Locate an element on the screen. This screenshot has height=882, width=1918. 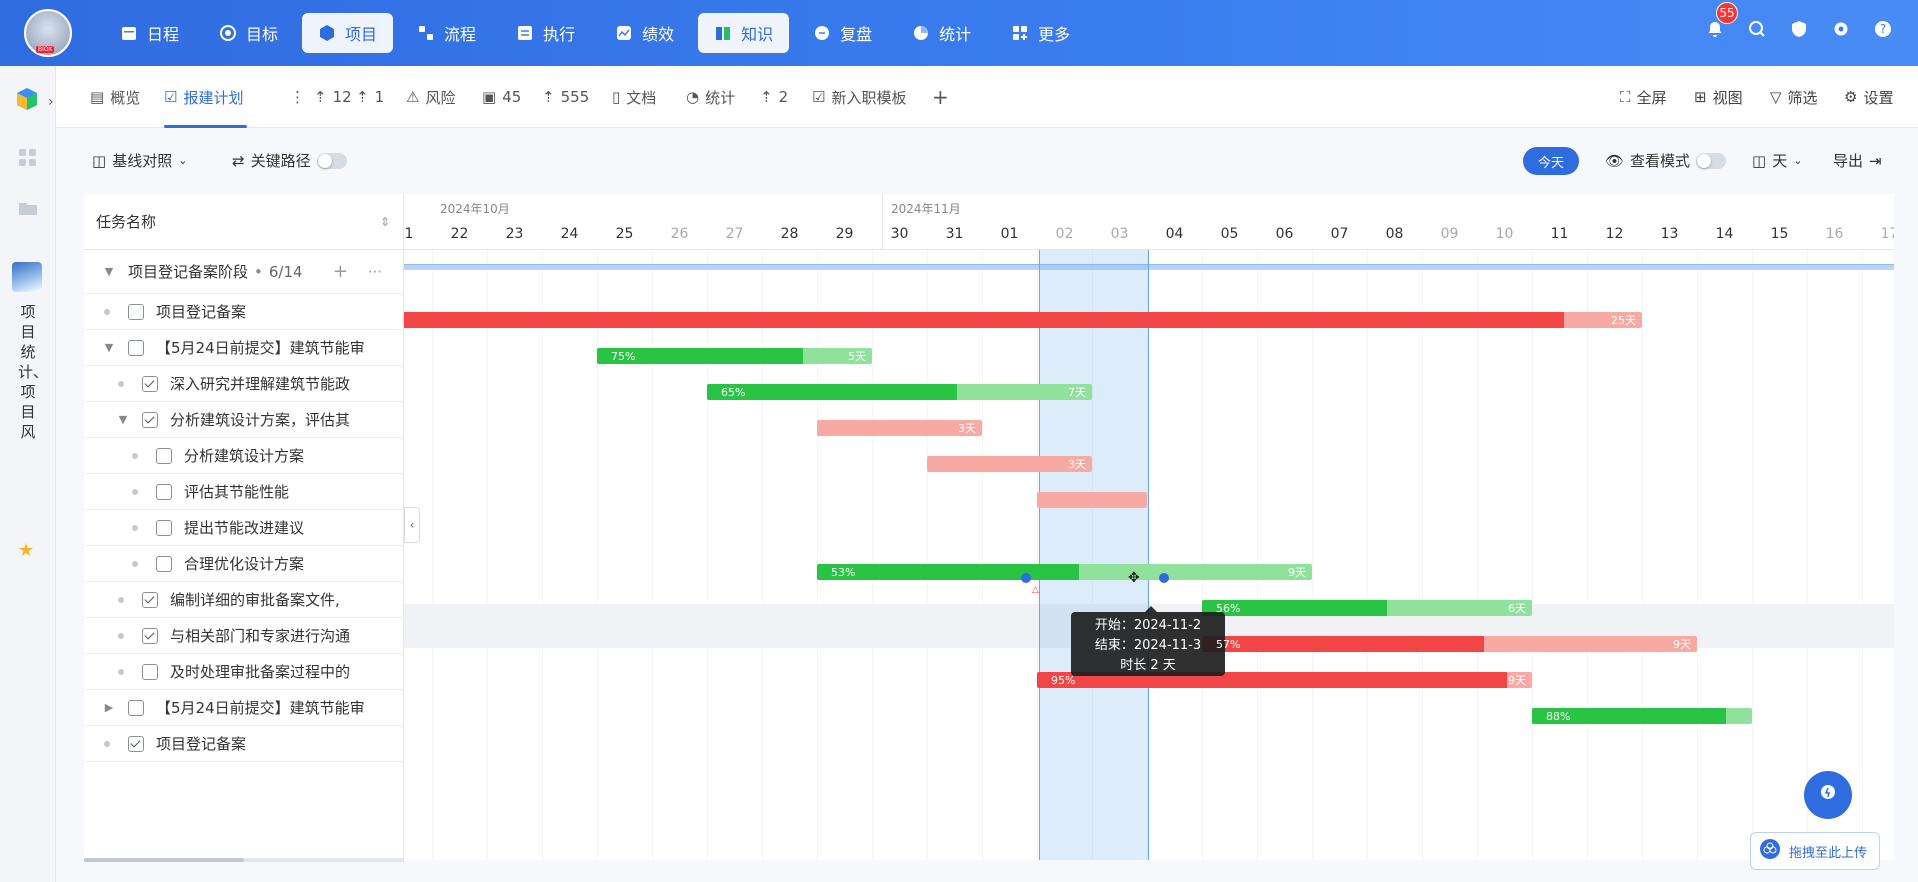
day-label: 06 is located at coordinates (1284, 234).